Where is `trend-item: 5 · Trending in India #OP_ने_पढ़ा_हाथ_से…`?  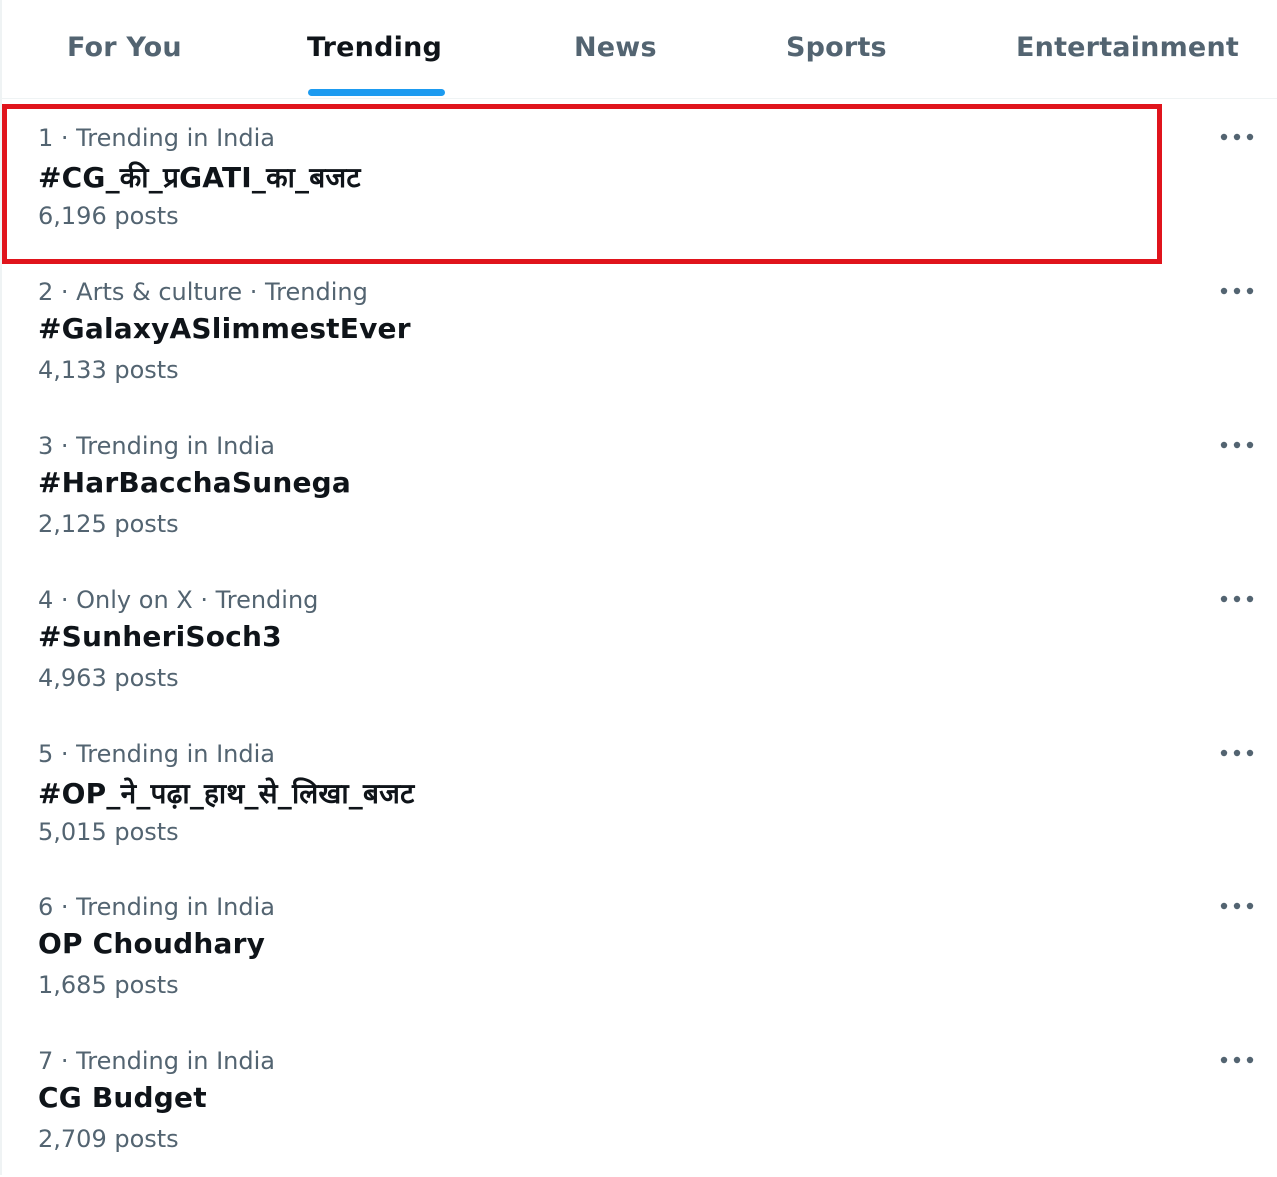 trend-item: 5 · Trending in India #OP_ने_पढ़ा_हाथ_से… is located at coordinates (638, 793).